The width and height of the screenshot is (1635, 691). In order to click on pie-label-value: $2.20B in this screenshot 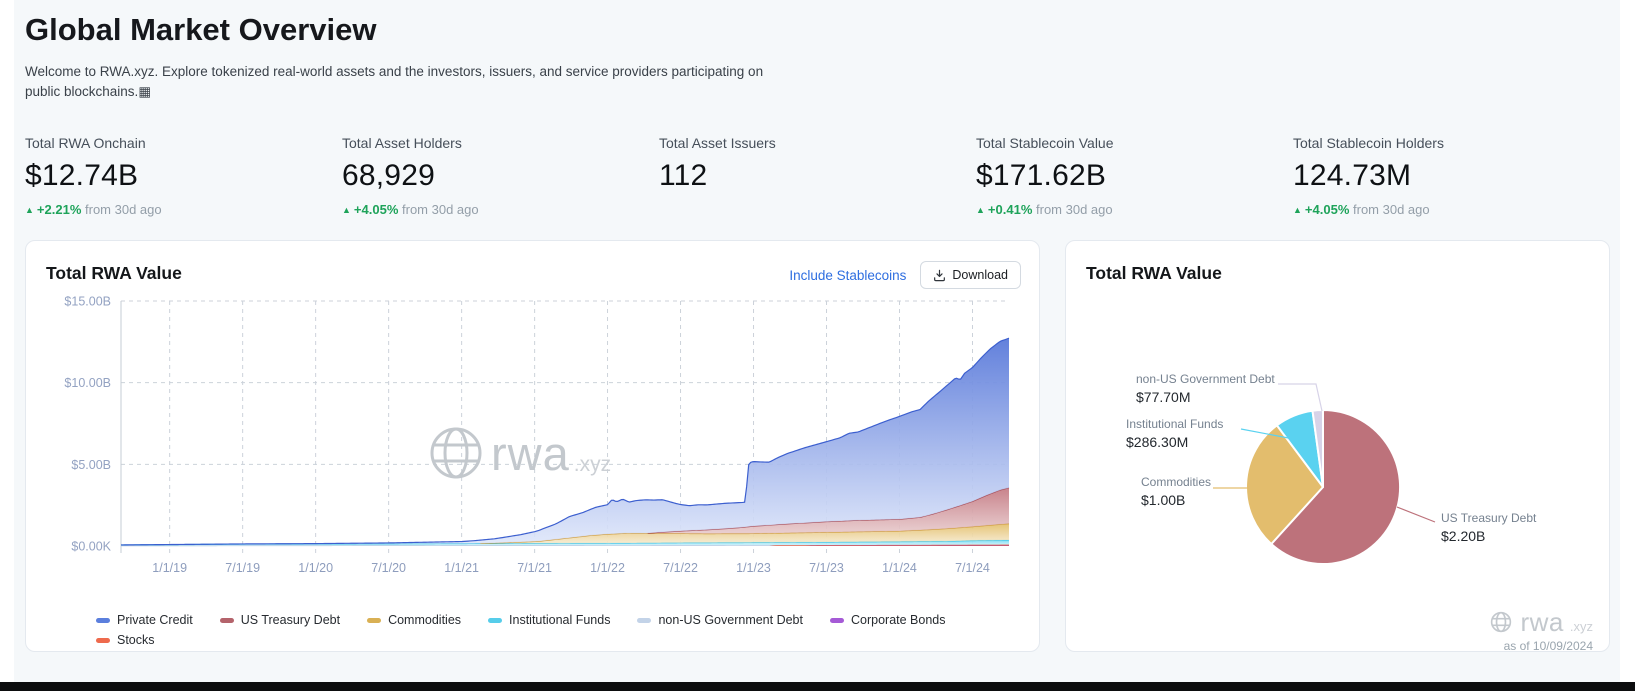, I will do `click(1463, 536)`.